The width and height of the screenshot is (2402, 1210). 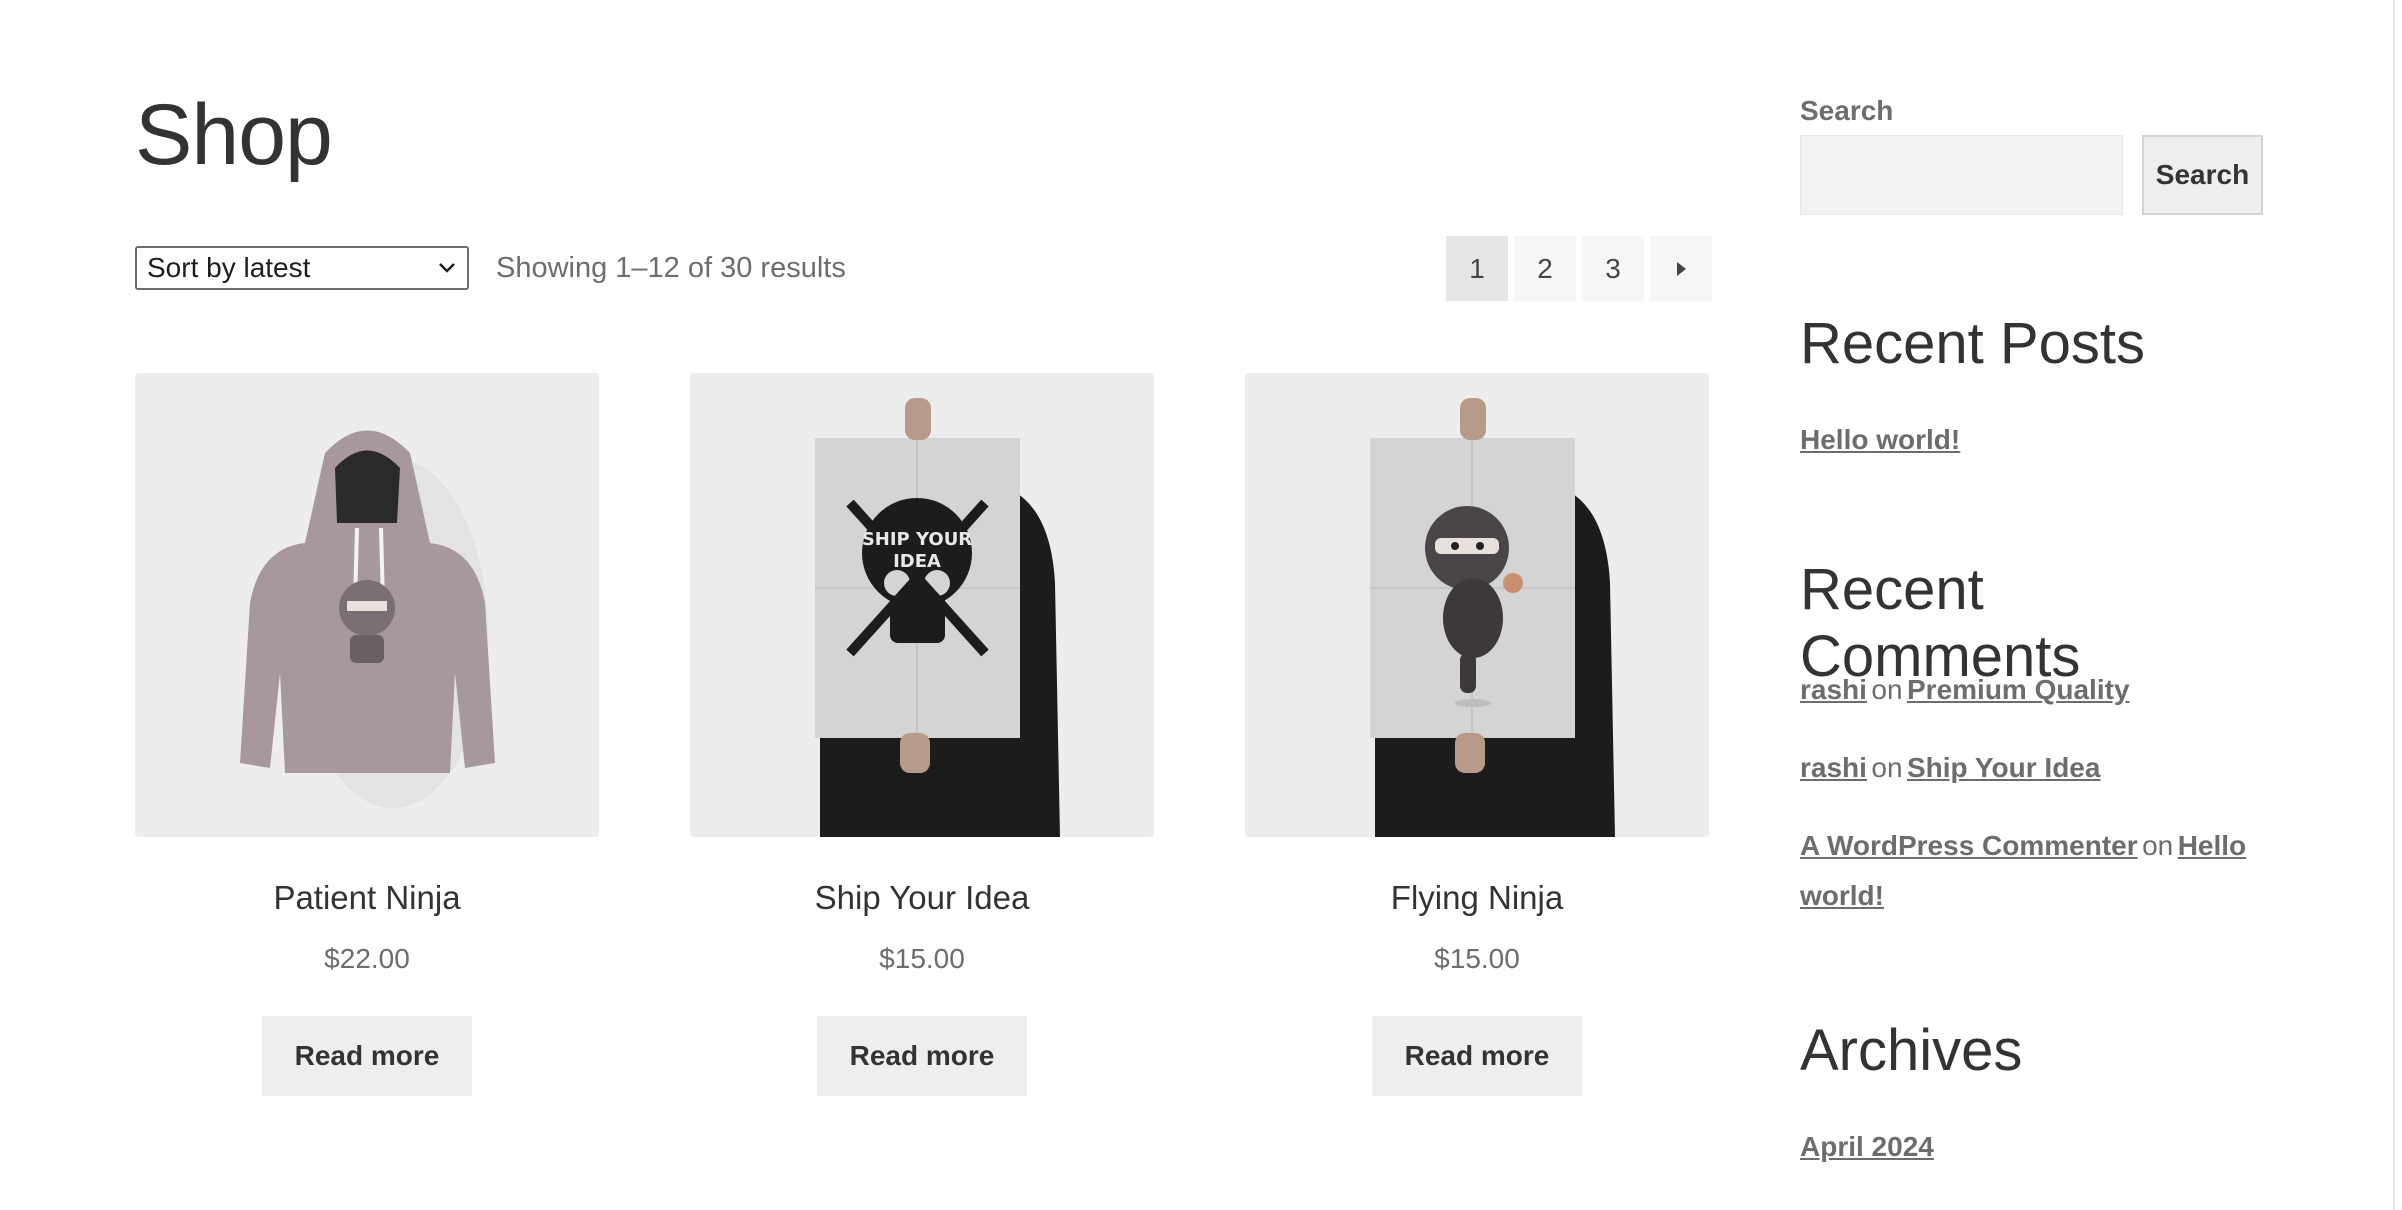 What do you see at coordinates (367, 958) in the screenshot?
I see `product-price: $22.00` at bounding box center [367, 958].